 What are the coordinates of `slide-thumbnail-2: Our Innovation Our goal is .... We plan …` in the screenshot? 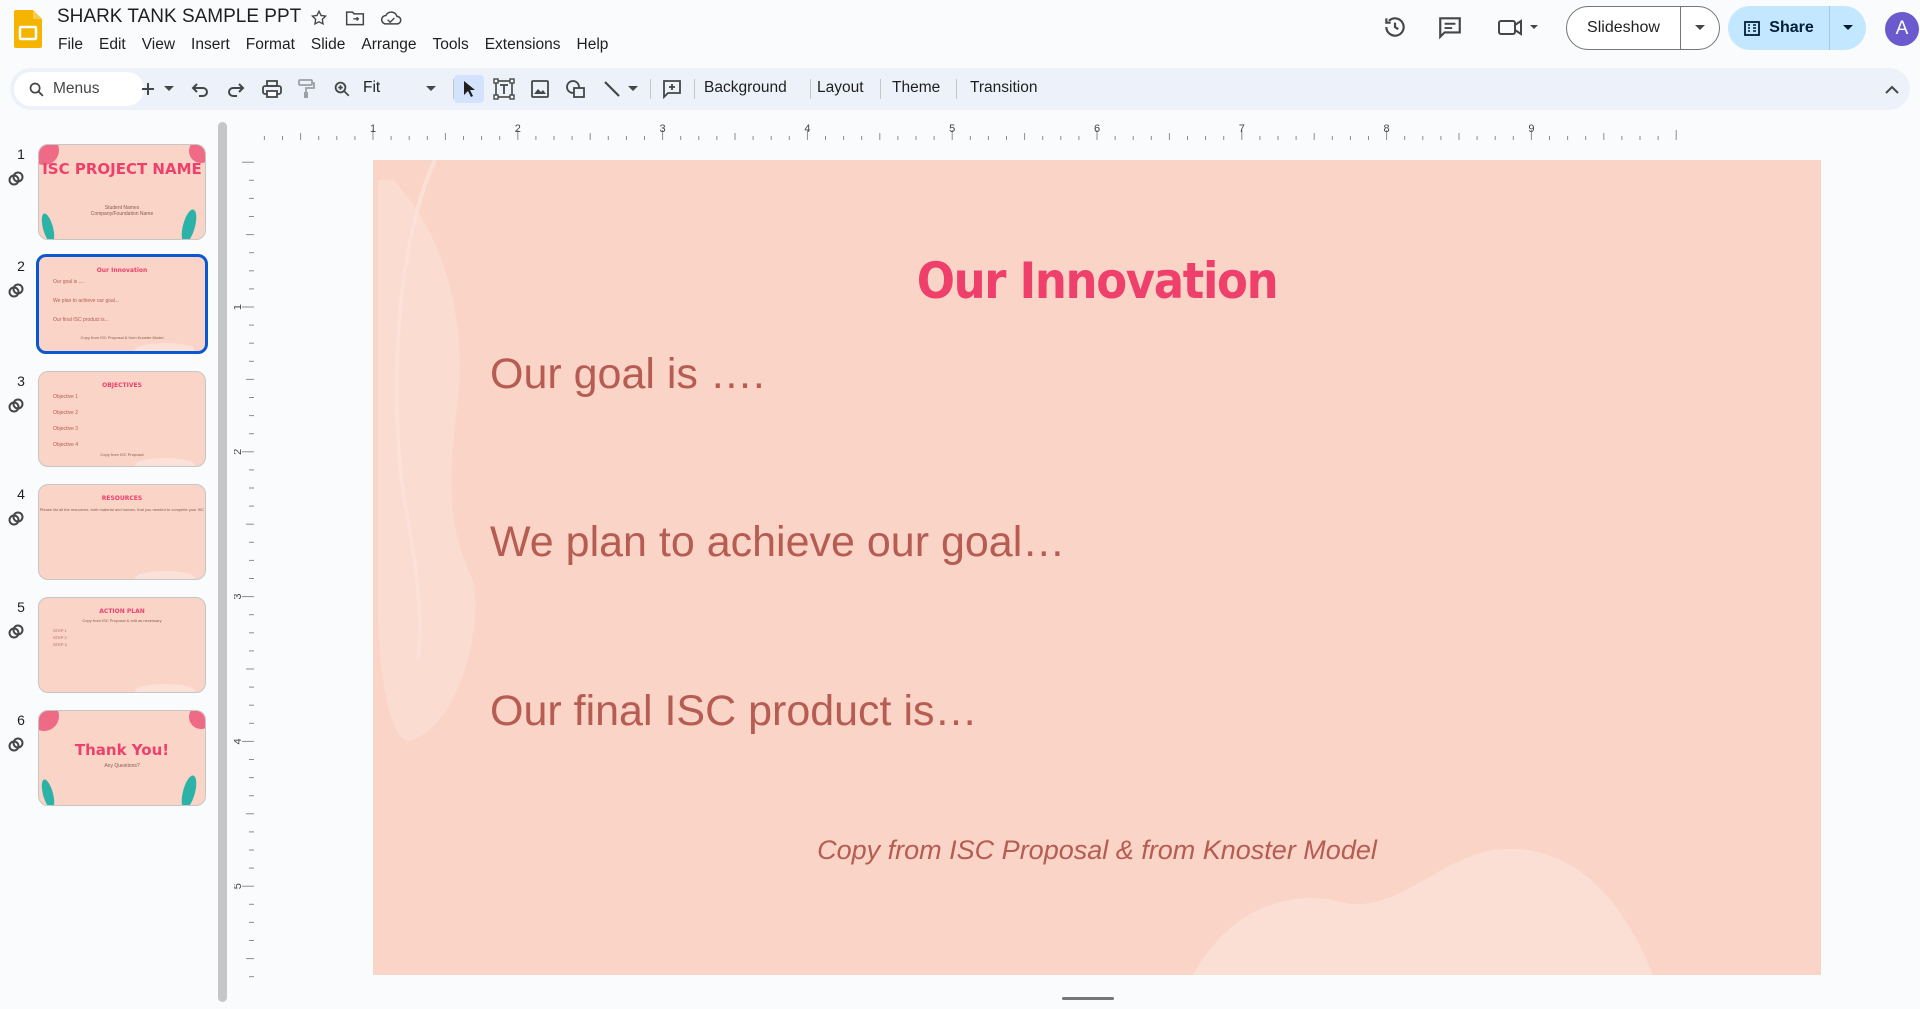 It's located at (122, 304).